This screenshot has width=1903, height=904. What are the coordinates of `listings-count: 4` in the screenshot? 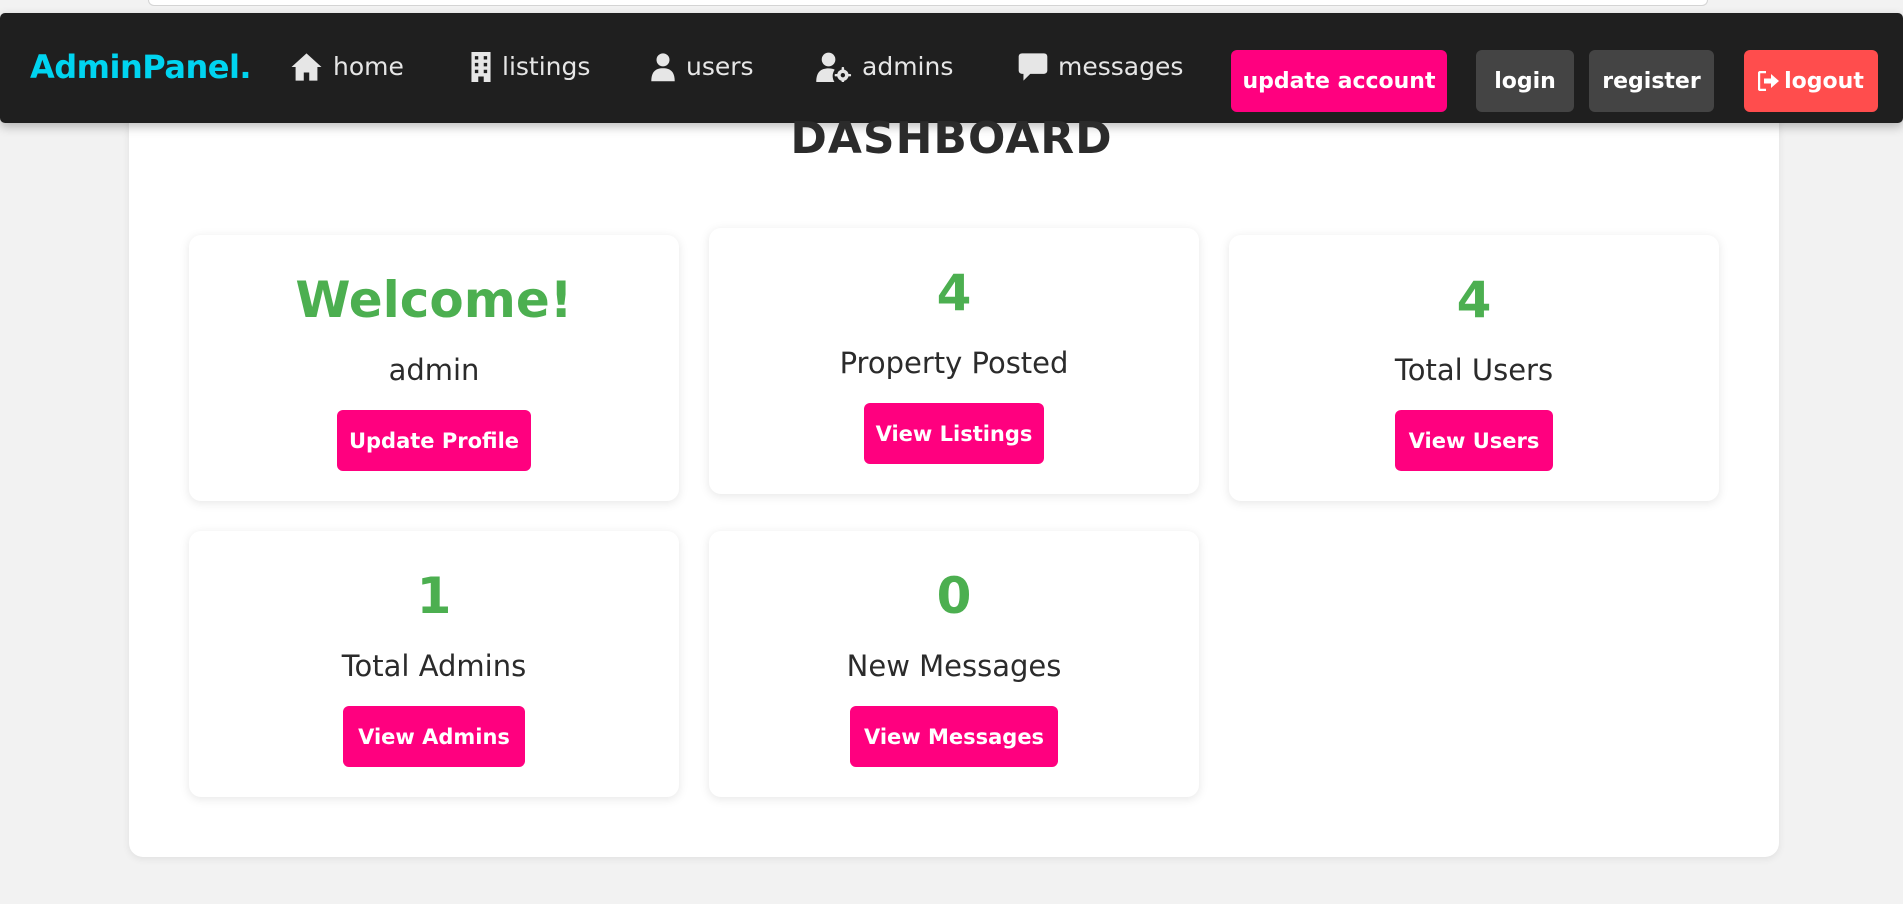 It's located at (954, 293).